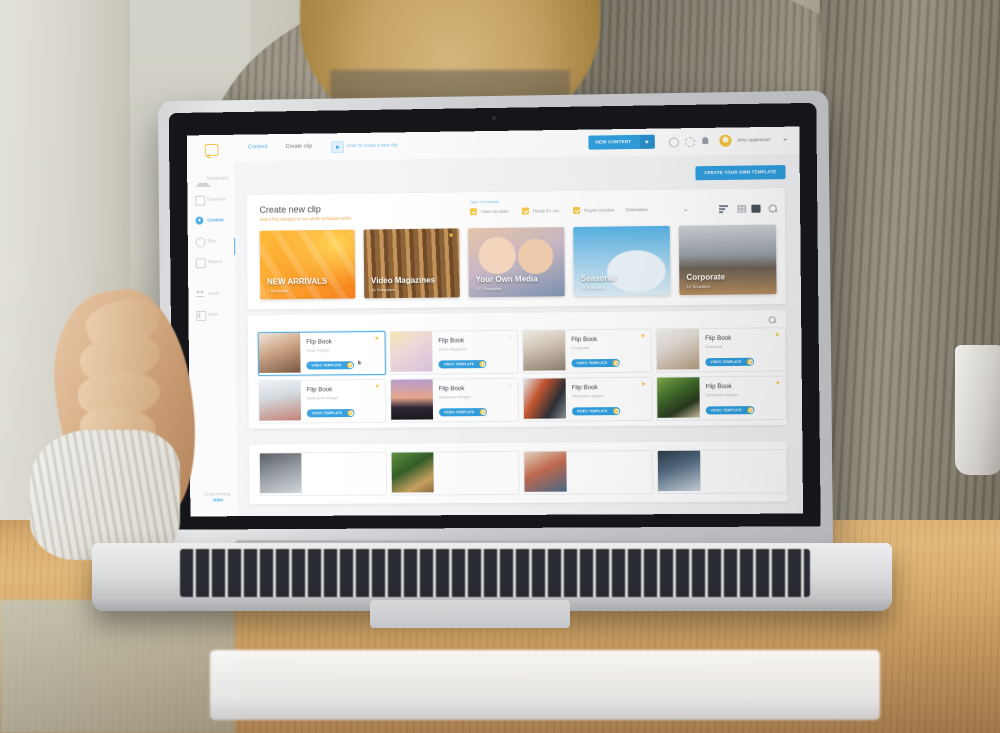 This screenshot has height=733, width=1000. Describe the element at coordinates (525, 211) in the screenshot. I see `checkbox-ready-for-use` at that location.